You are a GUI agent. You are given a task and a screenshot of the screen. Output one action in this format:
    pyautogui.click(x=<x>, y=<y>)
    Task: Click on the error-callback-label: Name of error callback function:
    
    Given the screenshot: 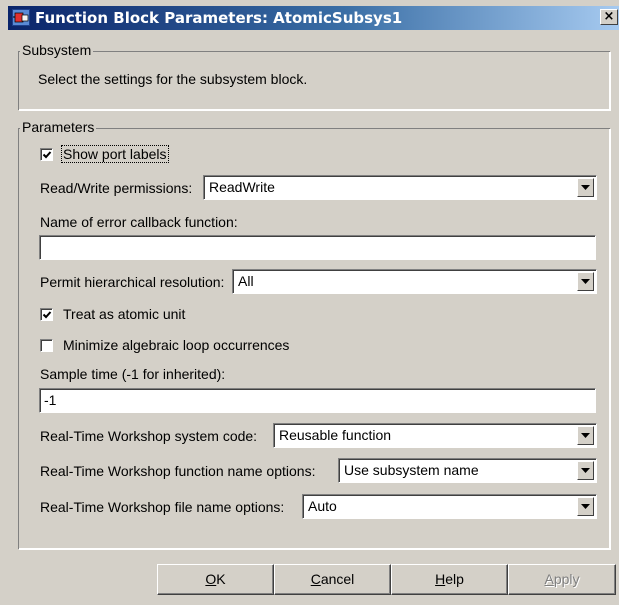 What is the action you would take?
    pyautogui.click(x=139, y=222)
    